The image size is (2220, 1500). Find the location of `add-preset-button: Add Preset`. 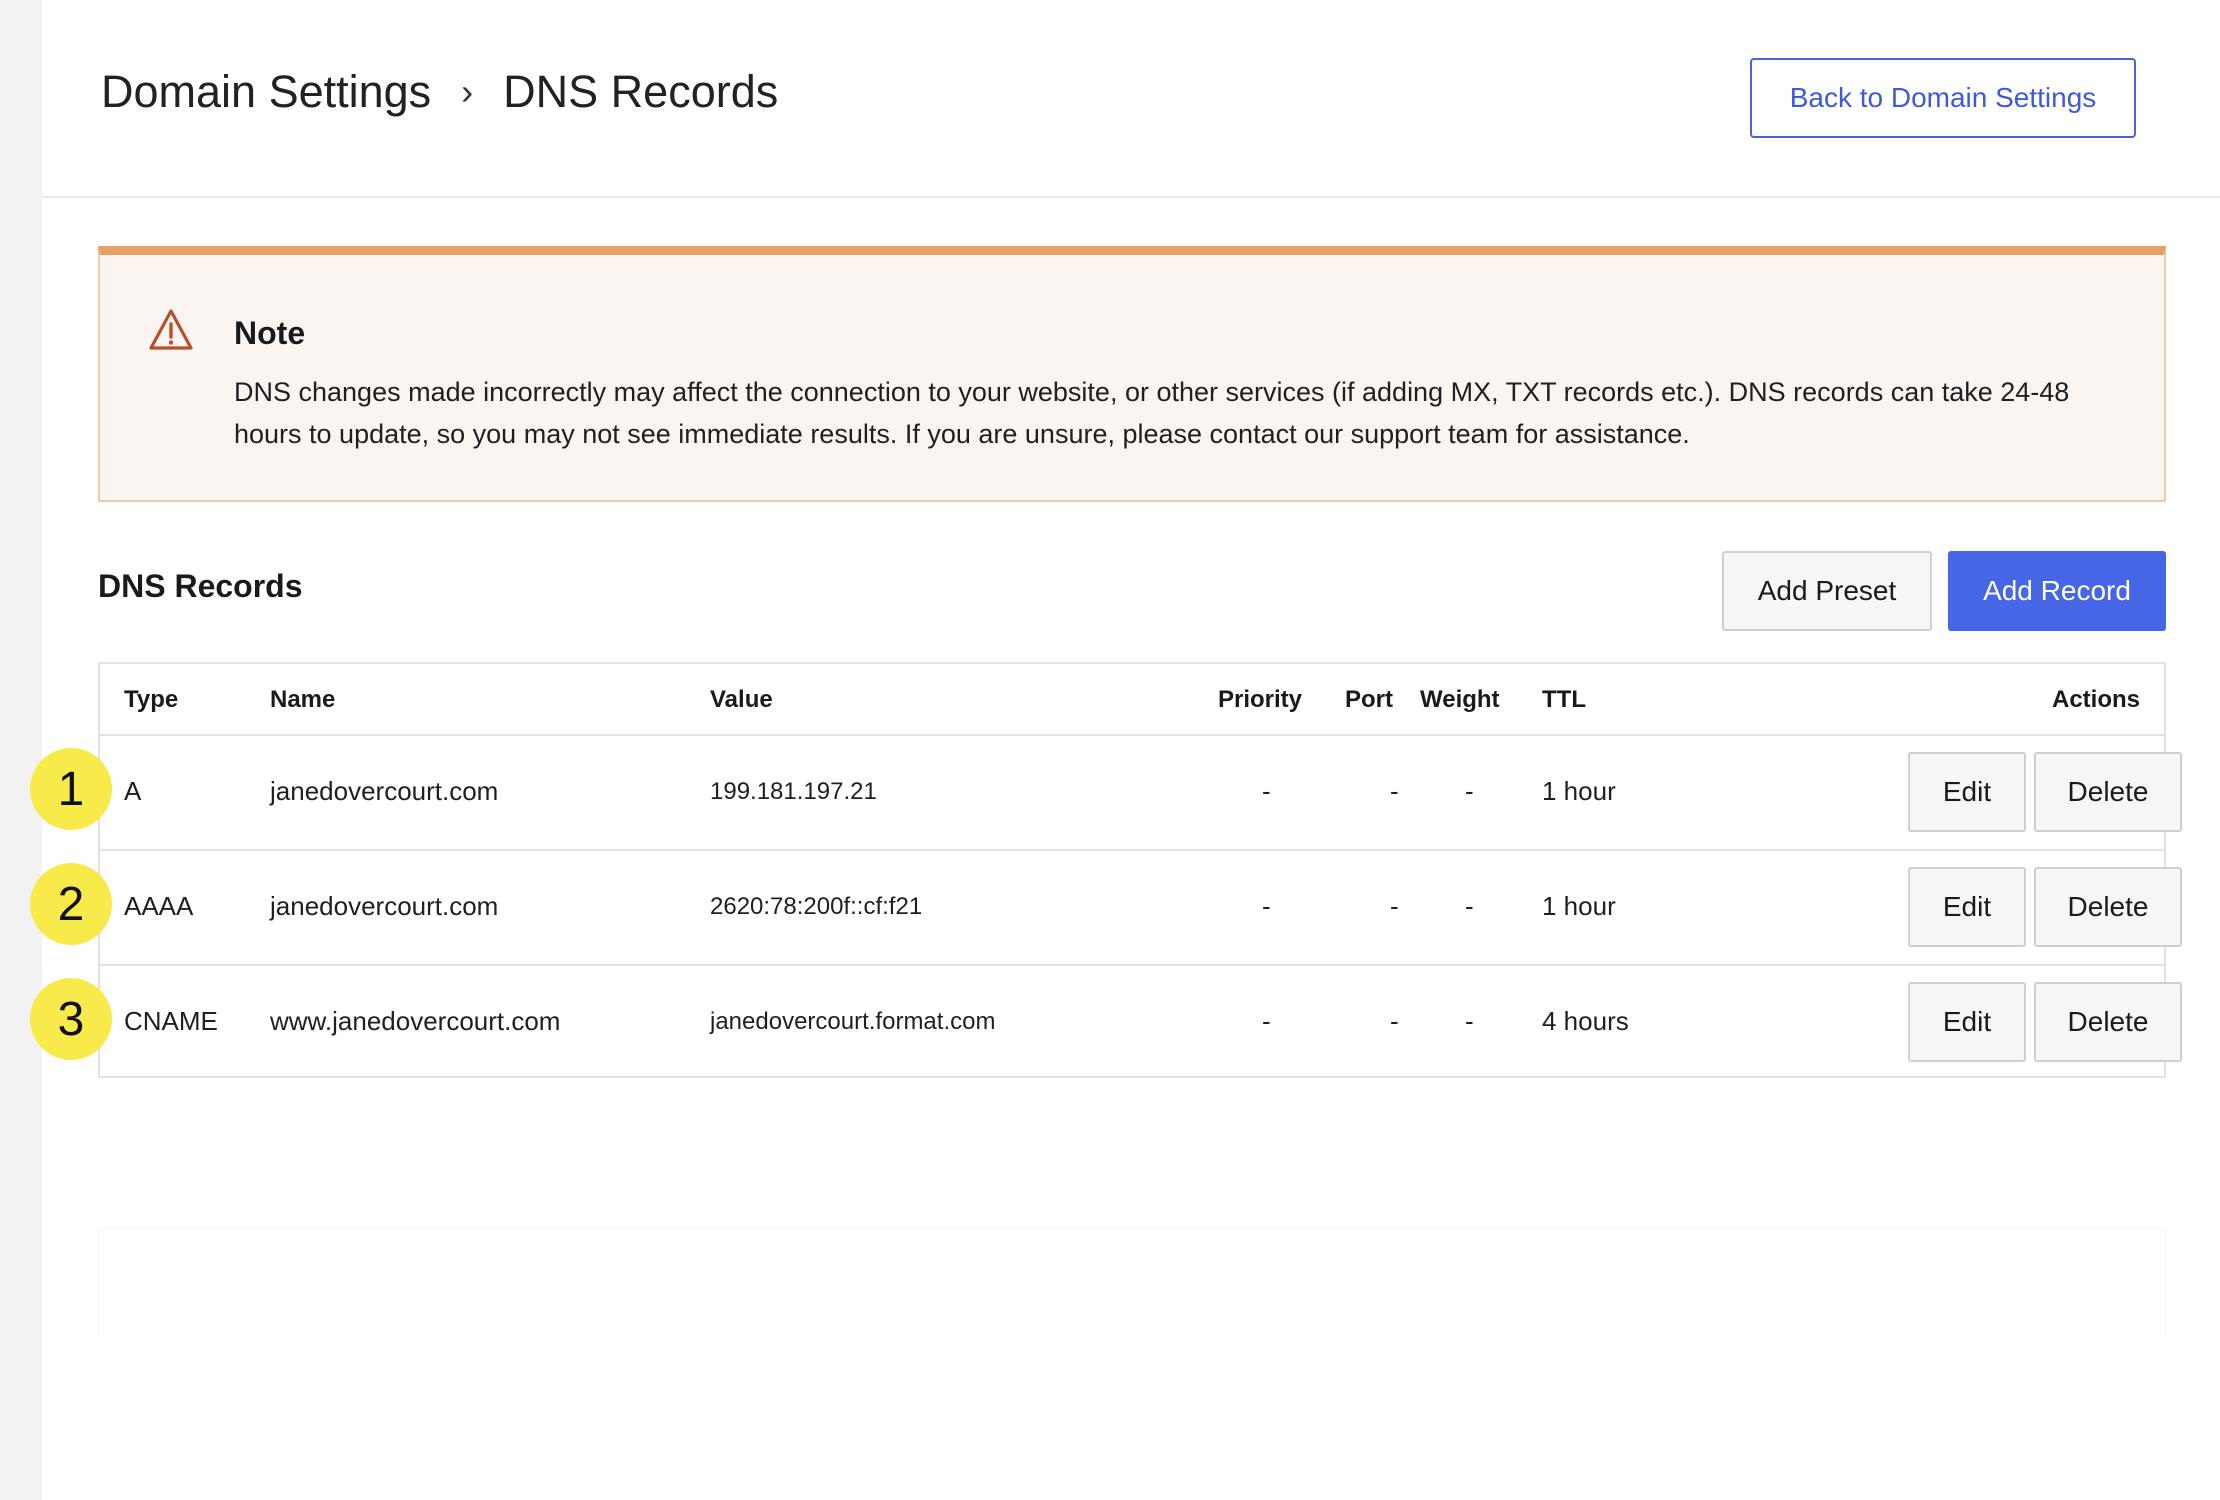

add-preset-button: Add Preset is located at coordinates (1827, 591).